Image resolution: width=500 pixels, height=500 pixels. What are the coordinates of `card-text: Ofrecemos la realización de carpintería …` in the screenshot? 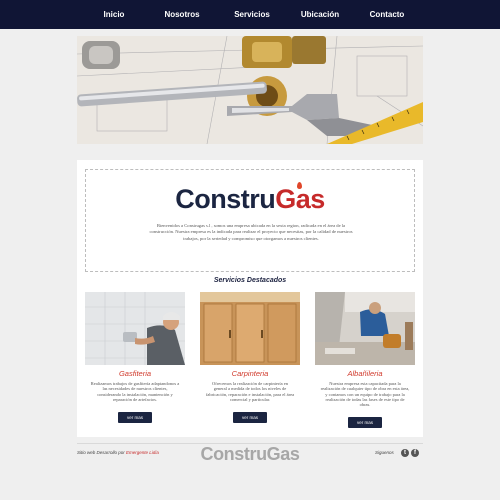 It's located at (250, 391).